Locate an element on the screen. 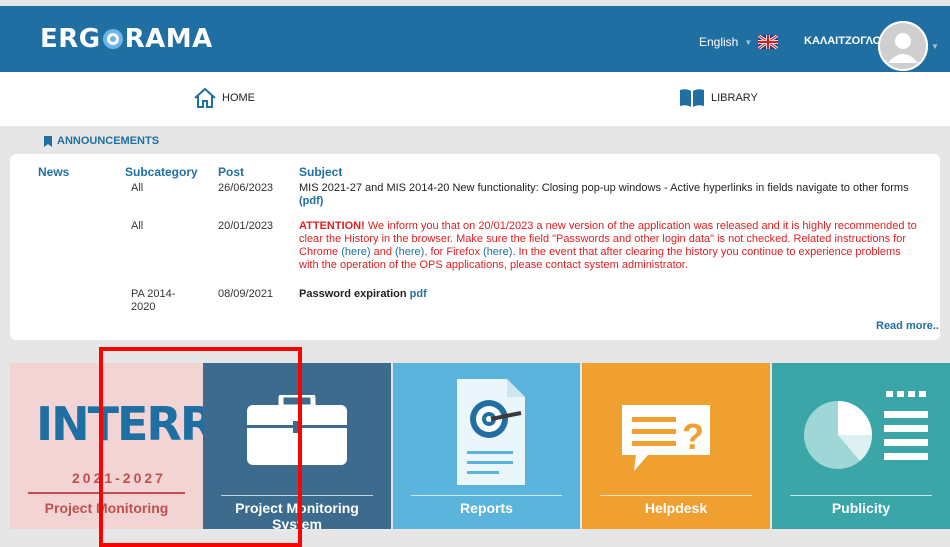 Image resolution: width=950 pixels, height=547 pixels. row3-subcategory-line1: PA 2014- is located at coordinates (153, 294).